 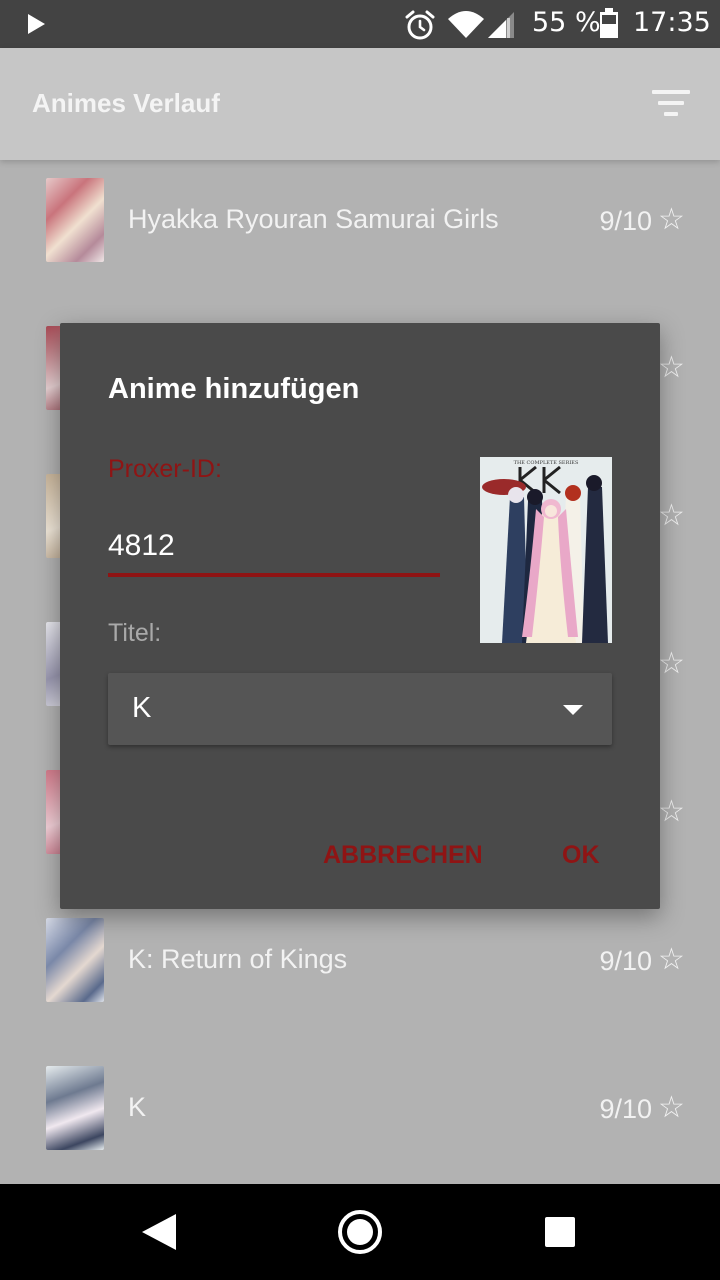 What do you see at coordinates (142, 708) in the screenshot?
I see `title-dropdown-value: K` at bounding box center [142, 708].